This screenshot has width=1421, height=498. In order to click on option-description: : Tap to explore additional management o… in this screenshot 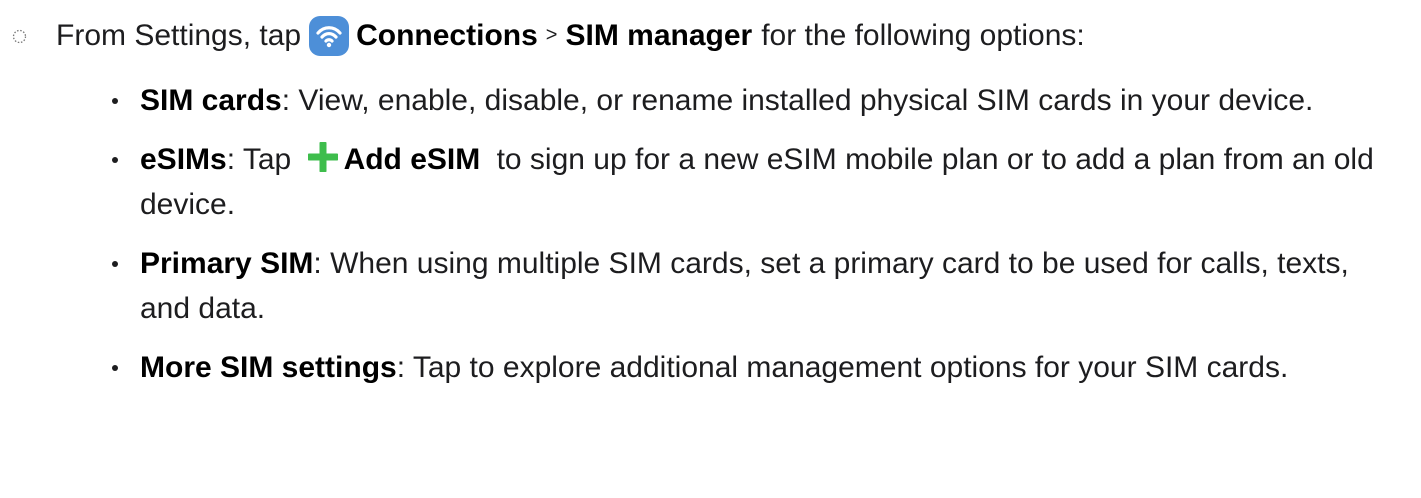, I will do `click(842, 367)`.